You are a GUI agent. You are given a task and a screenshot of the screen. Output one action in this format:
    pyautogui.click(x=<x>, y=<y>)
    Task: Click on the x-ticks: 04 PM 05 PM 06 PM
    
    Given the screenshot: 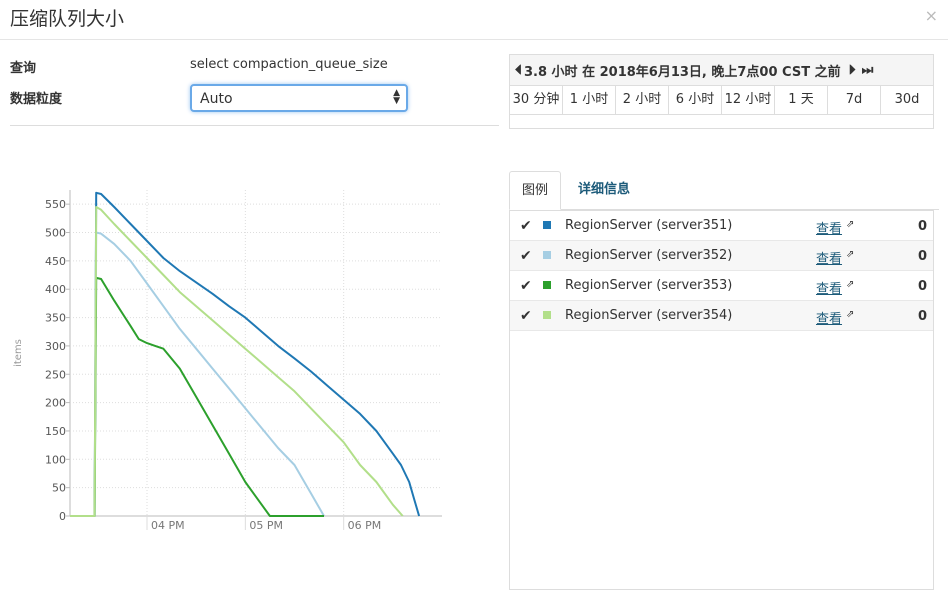 What is the action you would take?
    pyautogui.click(x=264, y=524)
    